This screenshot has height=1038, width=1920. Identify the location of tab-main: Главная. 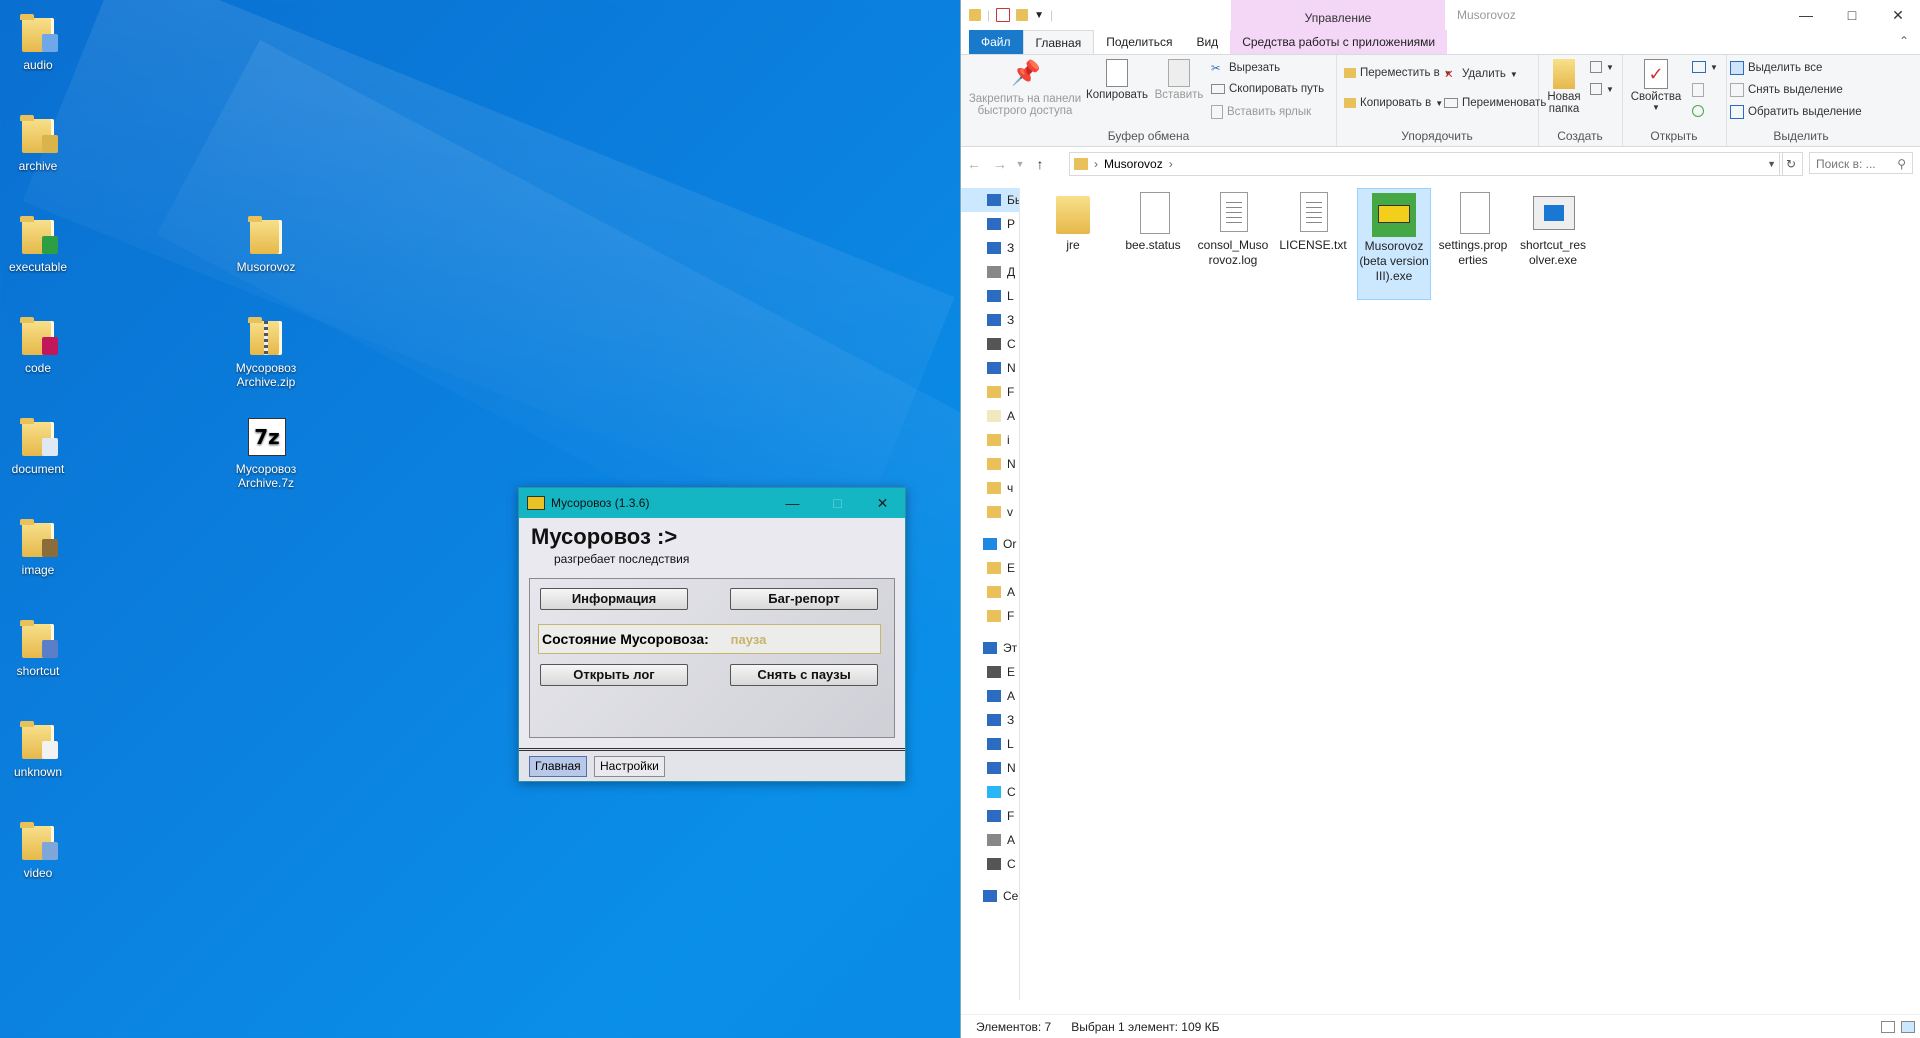
(558, 766).